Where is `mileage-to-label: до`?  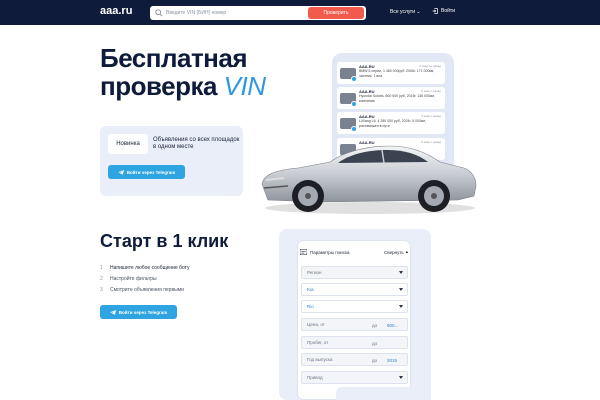
mileage-to-label: до is located at coordinates (375, 343).